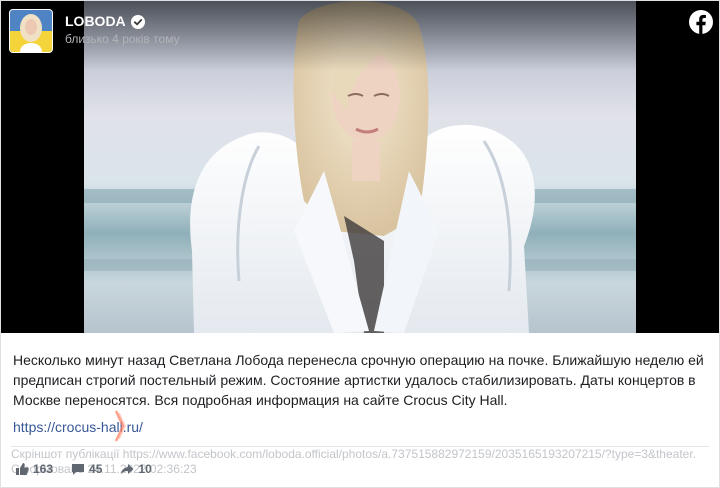 This screenshot has width=720, height=488. What do you see at coordinates (43, 469) in the screenshot?
I see `likes-count: 163` at bounding box center [43, 469].